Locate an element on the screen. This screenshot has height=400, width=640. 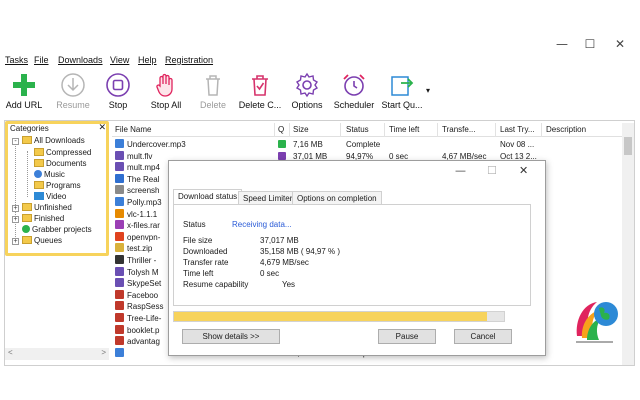
stop-icon is located at coordinates (118, 85).